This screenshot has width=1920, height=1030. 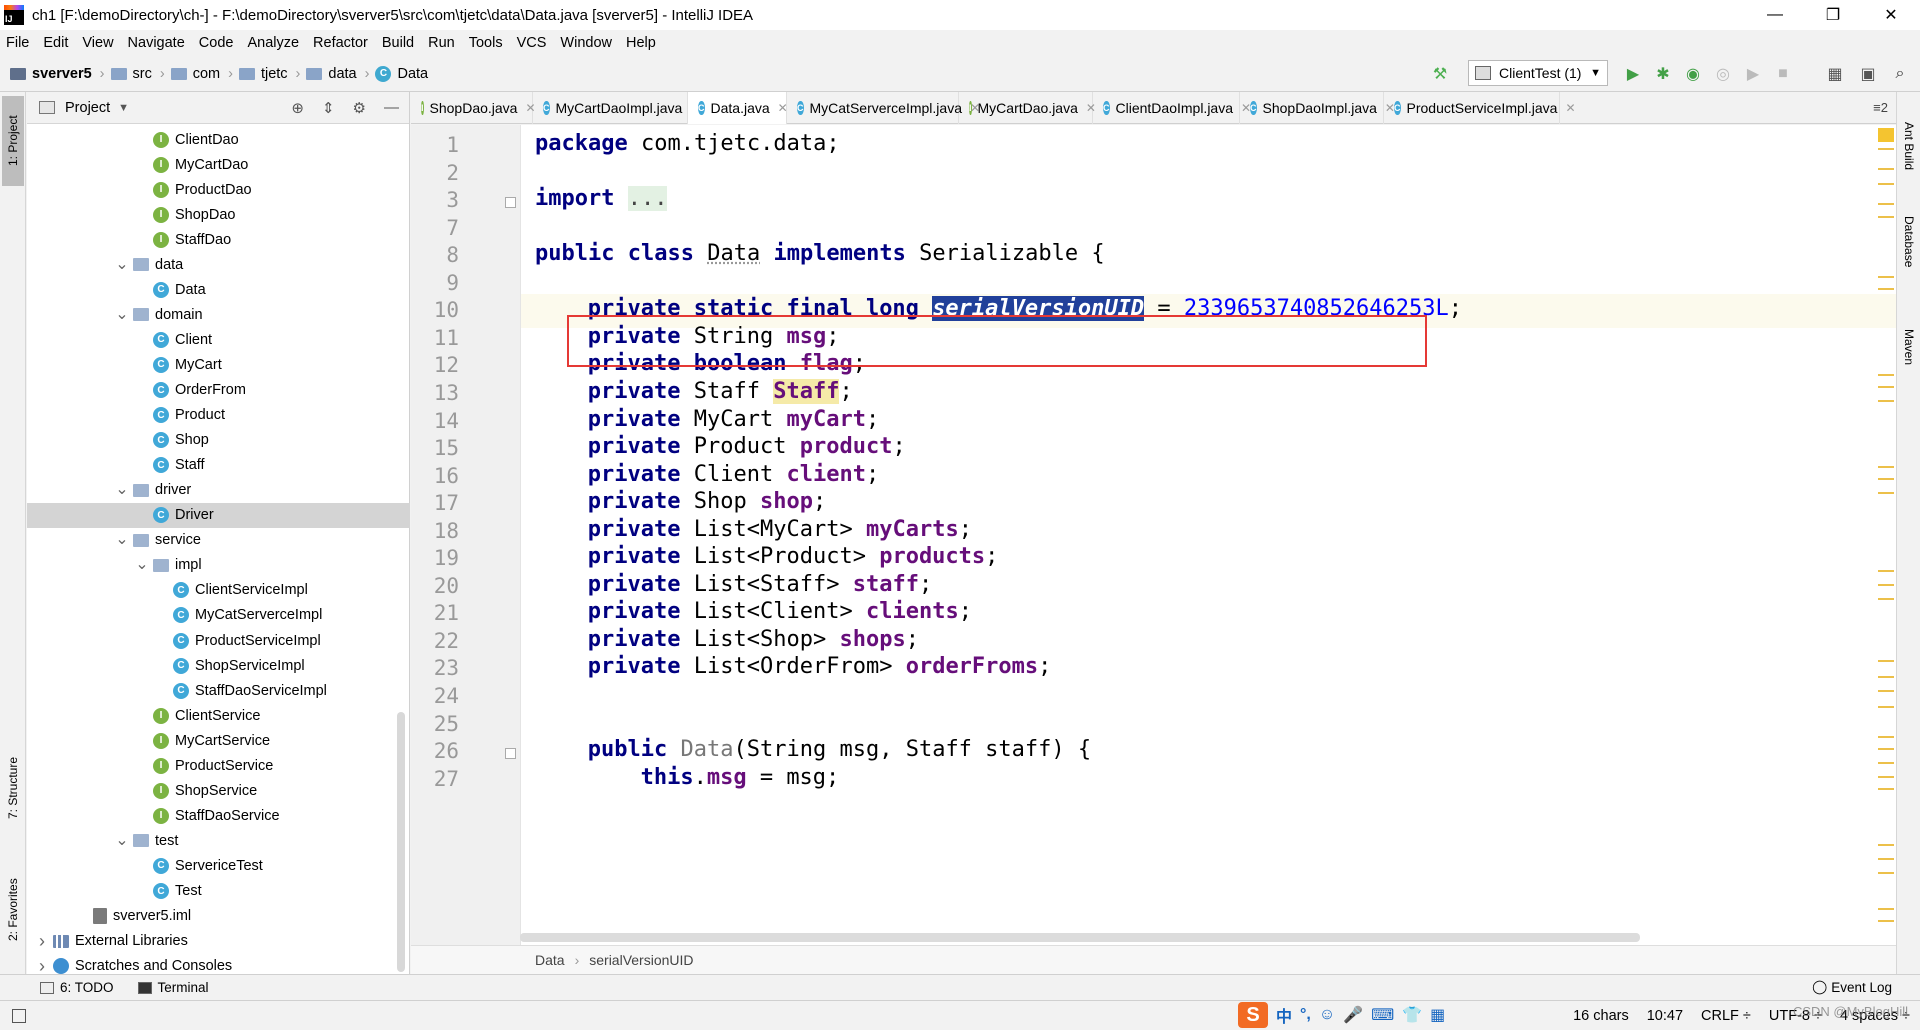 I want to click on project-scrollbar, so click(x=401, y=842).